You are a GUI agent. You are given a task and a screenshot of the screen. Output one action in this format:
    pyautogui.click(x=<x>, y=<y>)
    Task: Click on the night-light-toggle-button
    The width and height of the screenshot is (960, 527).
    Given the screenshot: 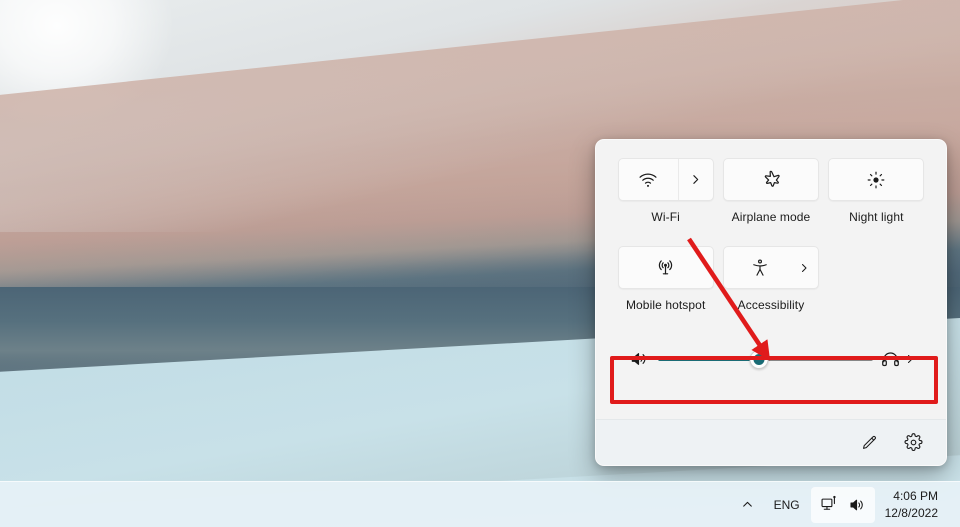 What is the action you would take?
    pyautogui.click(x=876, y=179)
    